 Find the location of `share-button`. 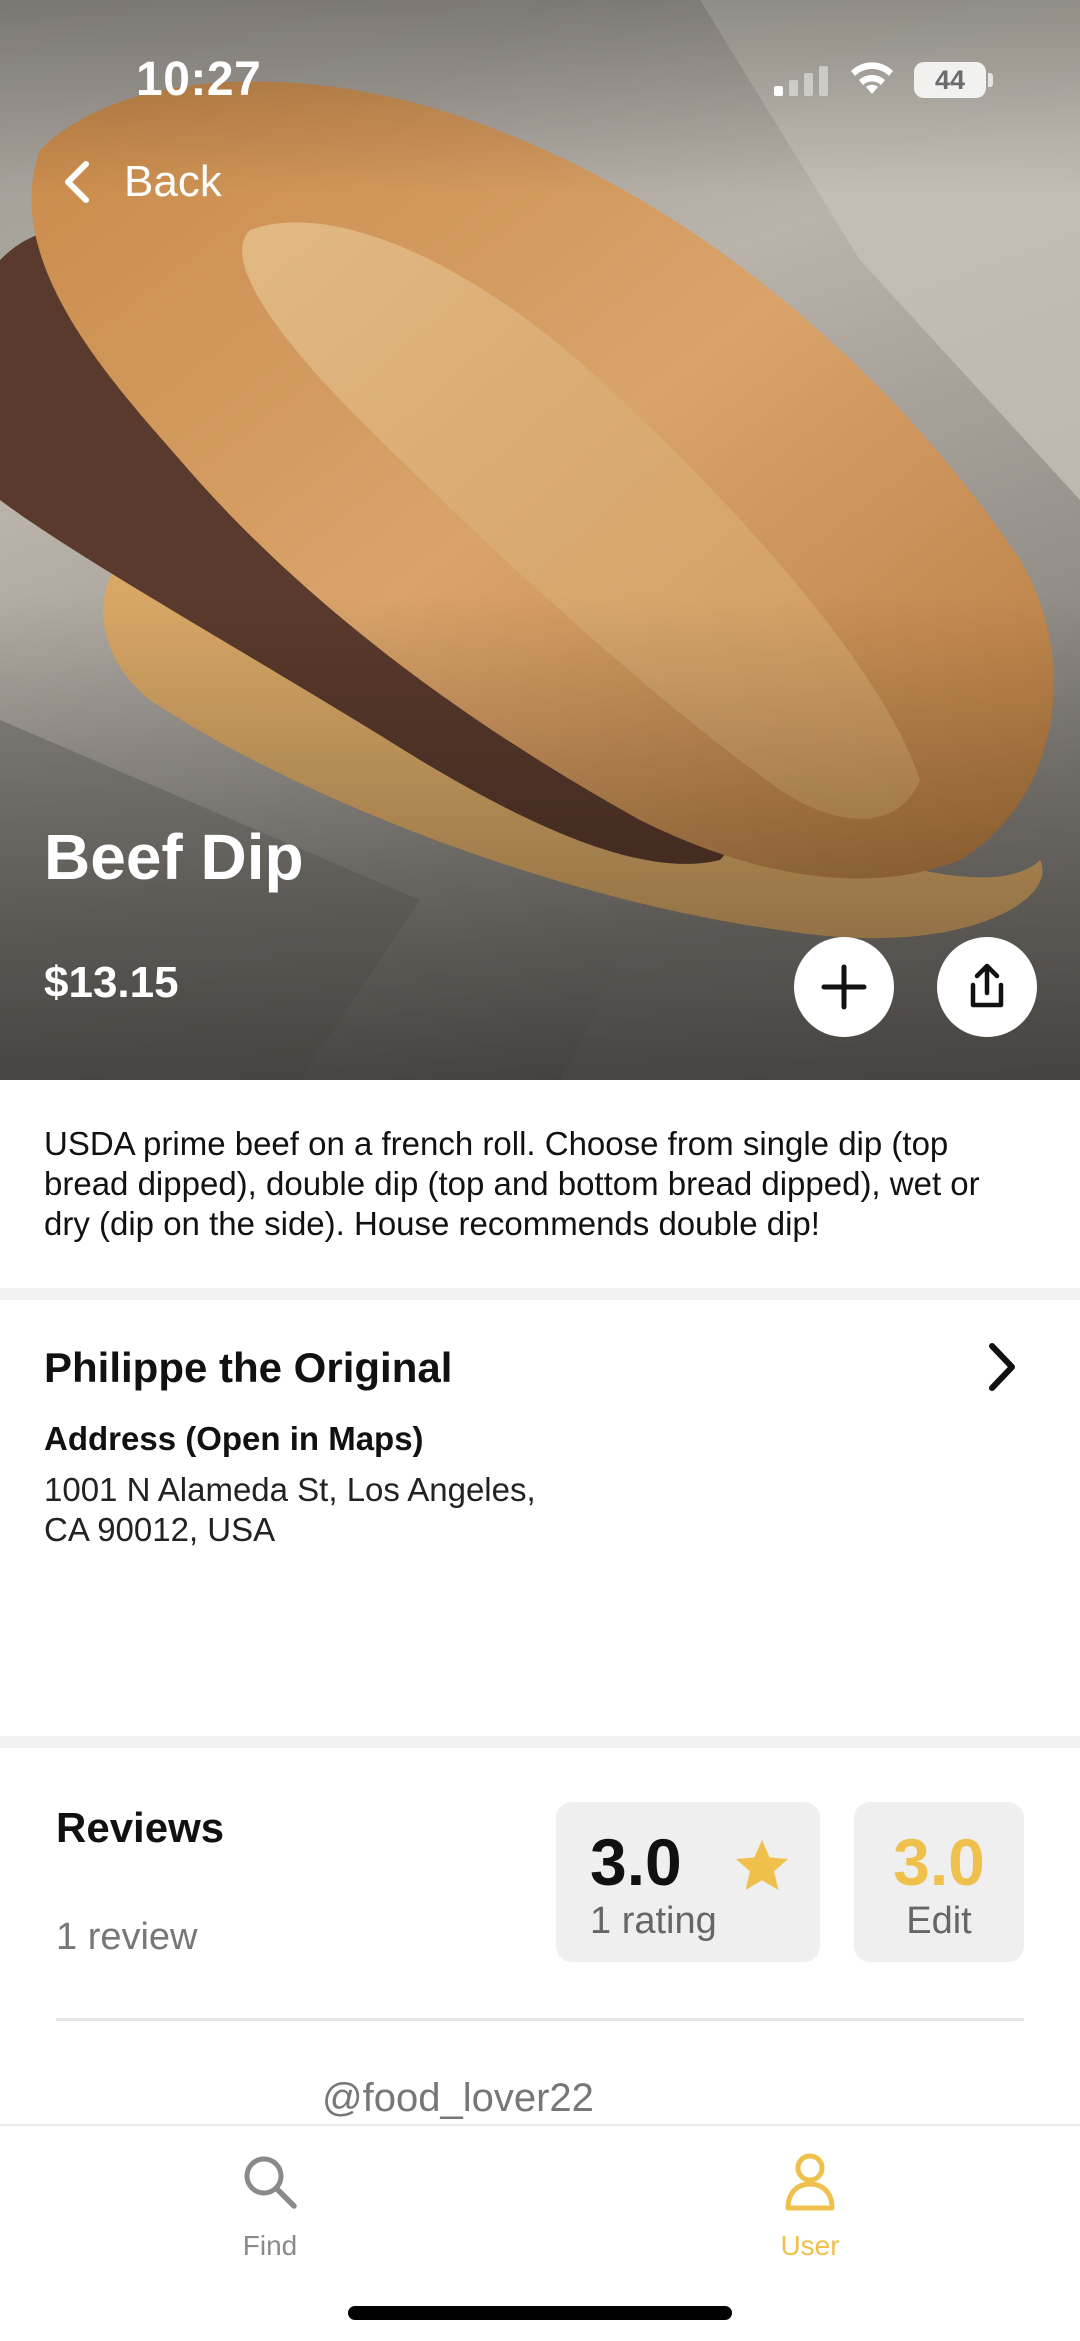

share-button is located at coordinates (987, 987).